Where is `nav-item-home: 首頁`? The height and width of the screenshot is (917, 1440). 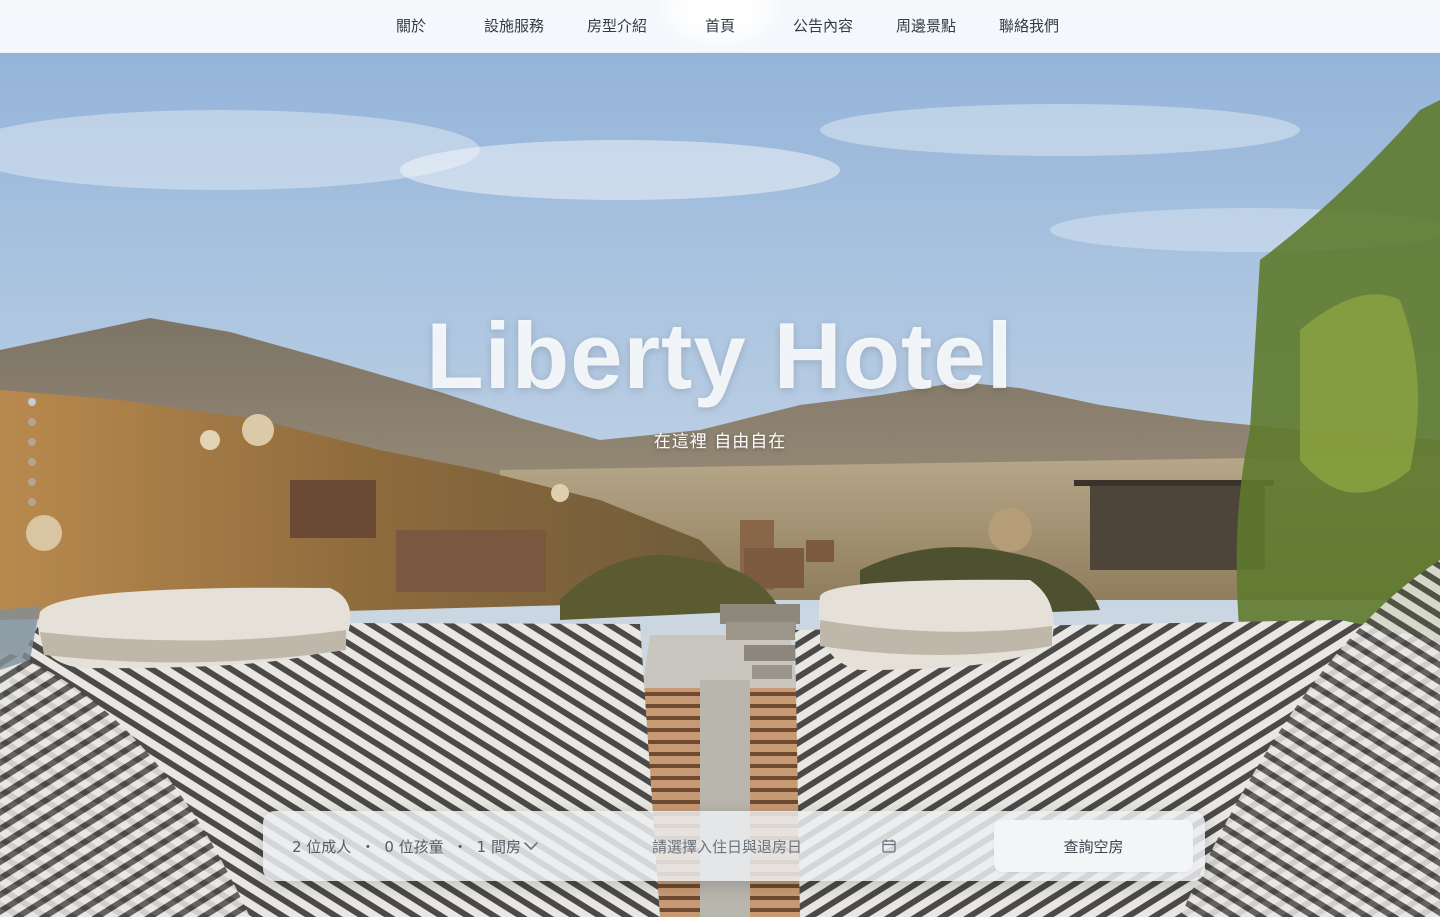 nav-item-home: 首頁 is located at coordinates (720, 26).